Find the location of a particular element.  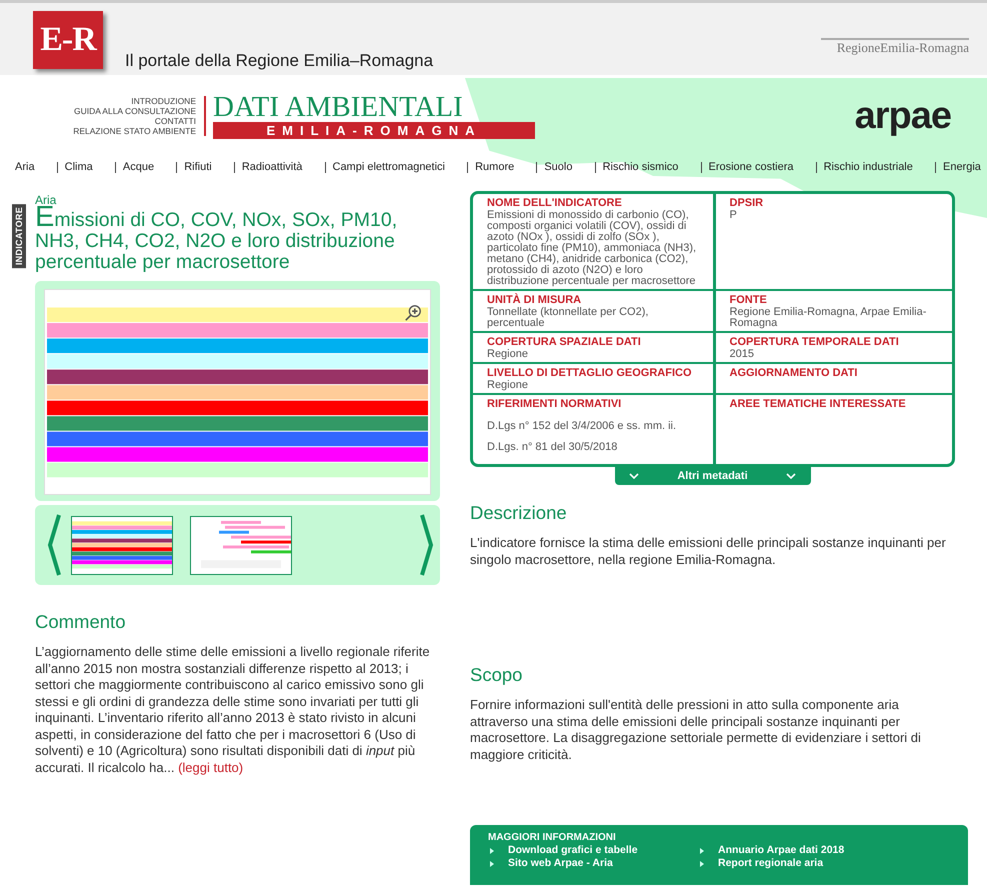

metadata-label: COPERTURA SPAZIALE DATI is located at coordinates (564, 342).